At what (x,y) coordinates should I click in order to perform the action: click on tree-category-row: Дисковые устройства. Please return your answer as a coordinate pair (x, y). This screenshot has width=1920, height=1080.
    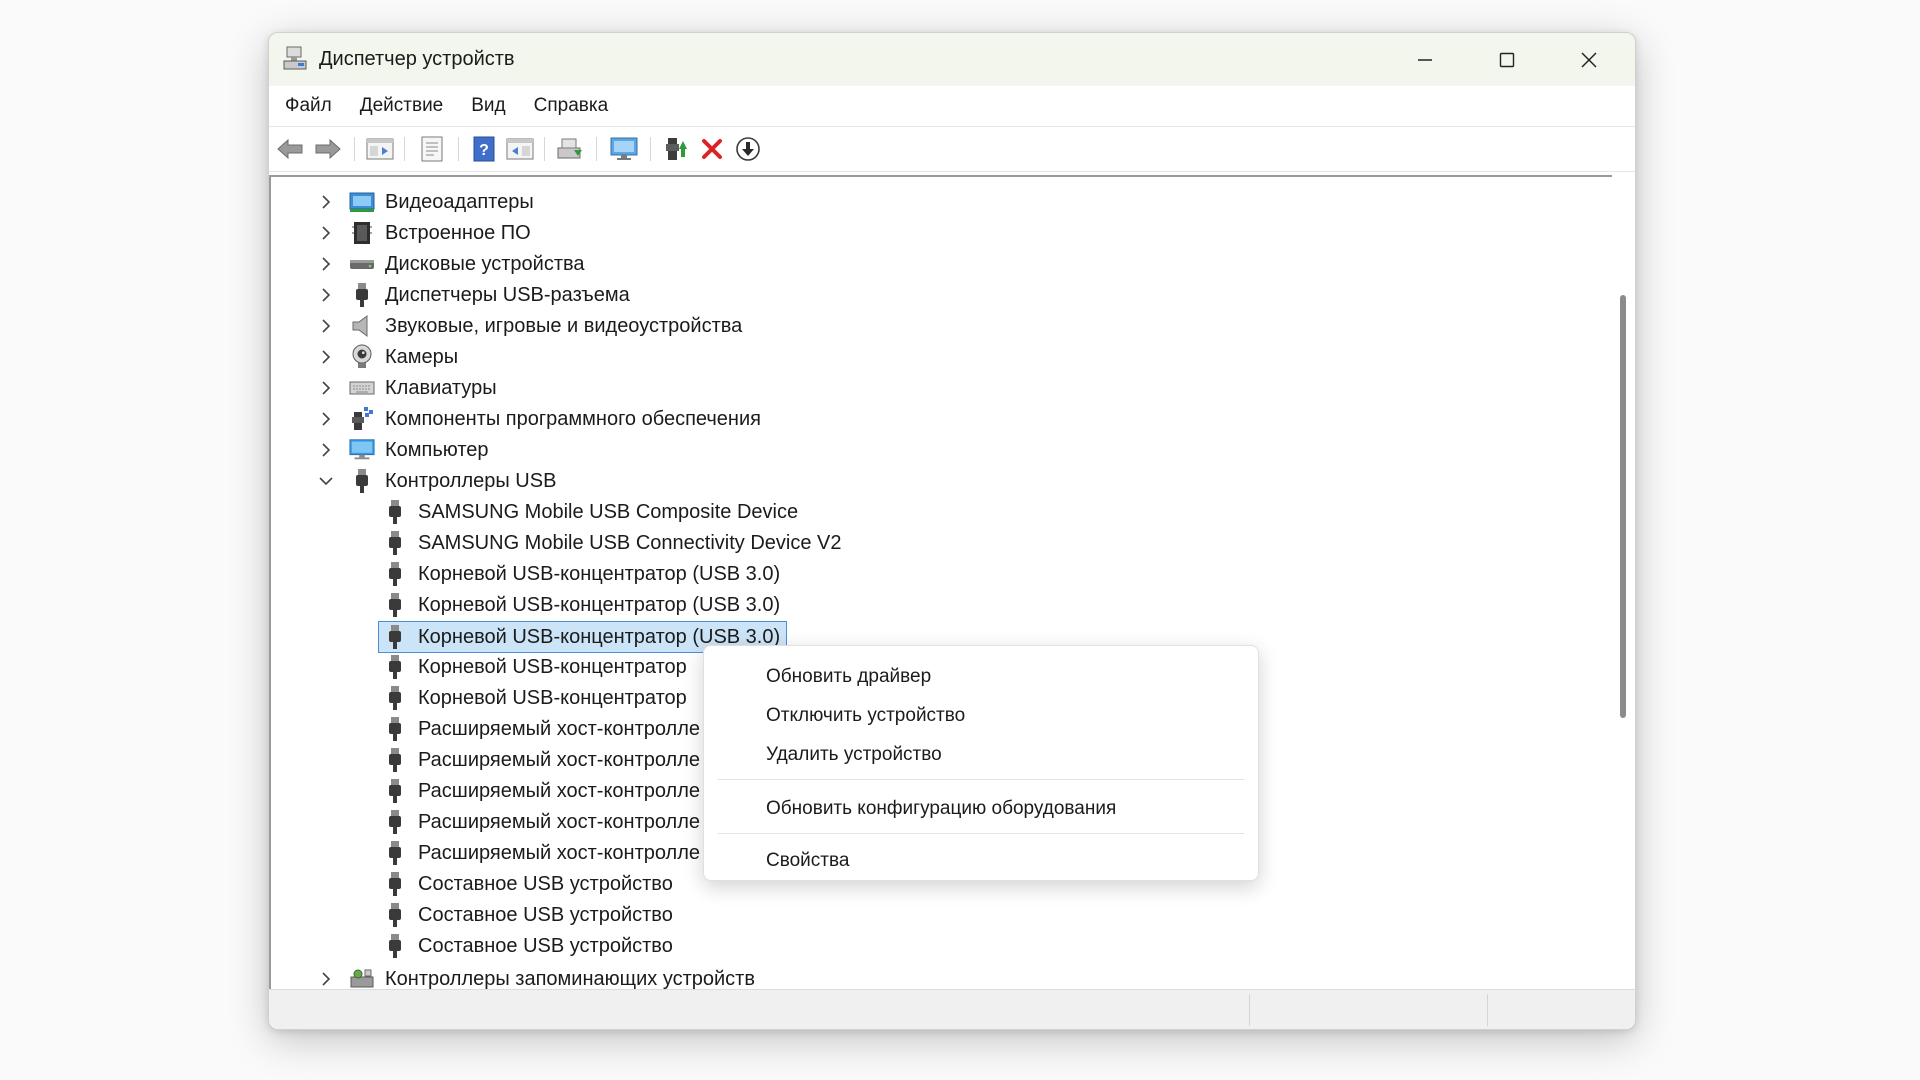
    Looking at the image, I should click on (450, 264).